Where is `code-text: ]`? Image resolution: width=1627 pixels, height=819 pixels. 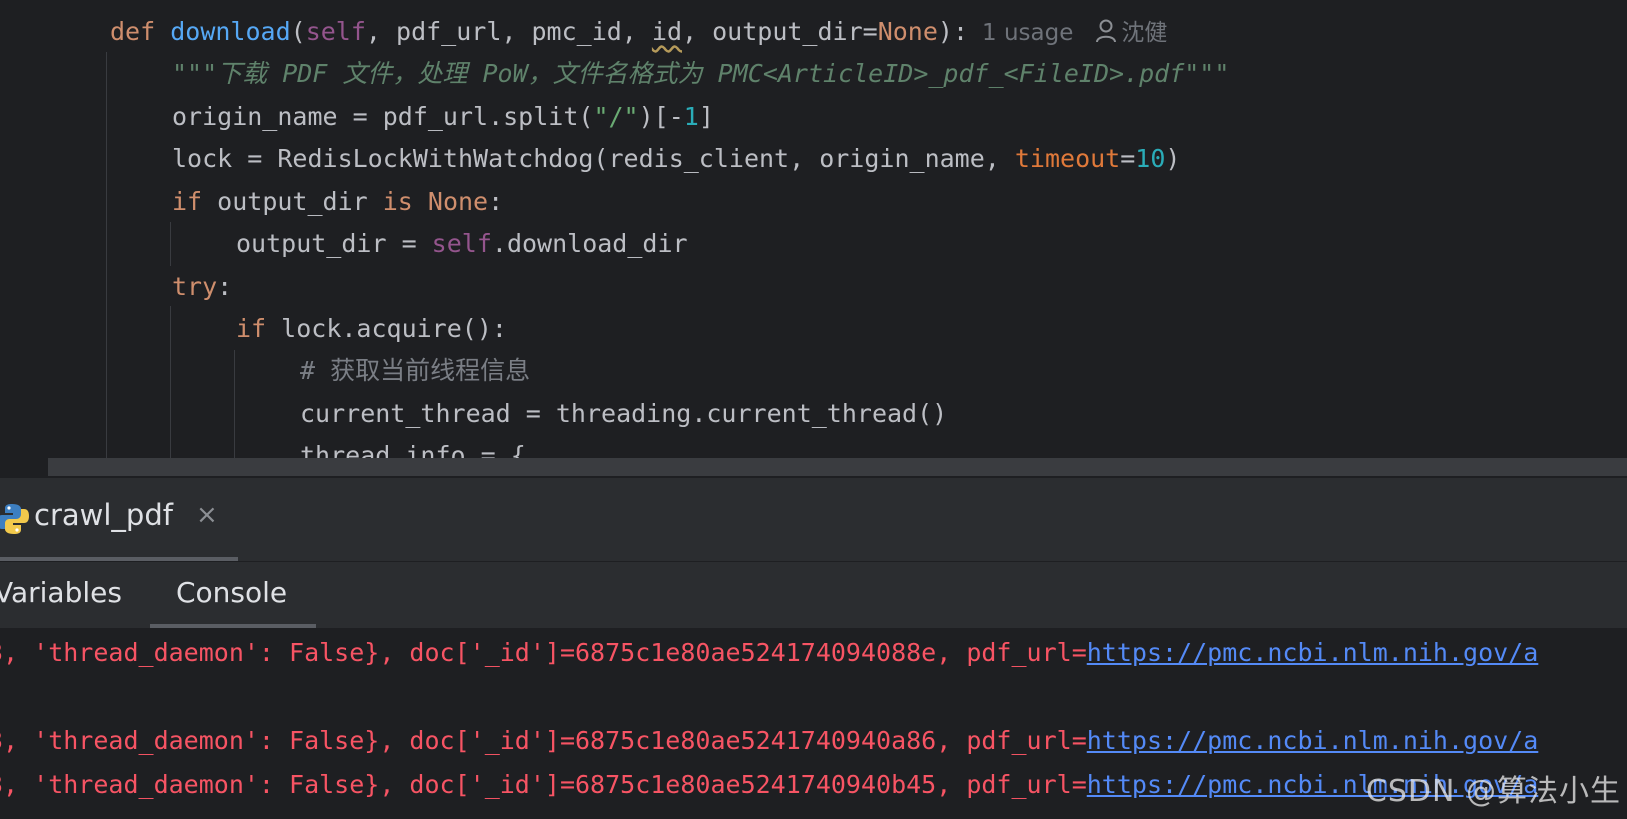 code-text: ] is located at coordinates (706, 116).